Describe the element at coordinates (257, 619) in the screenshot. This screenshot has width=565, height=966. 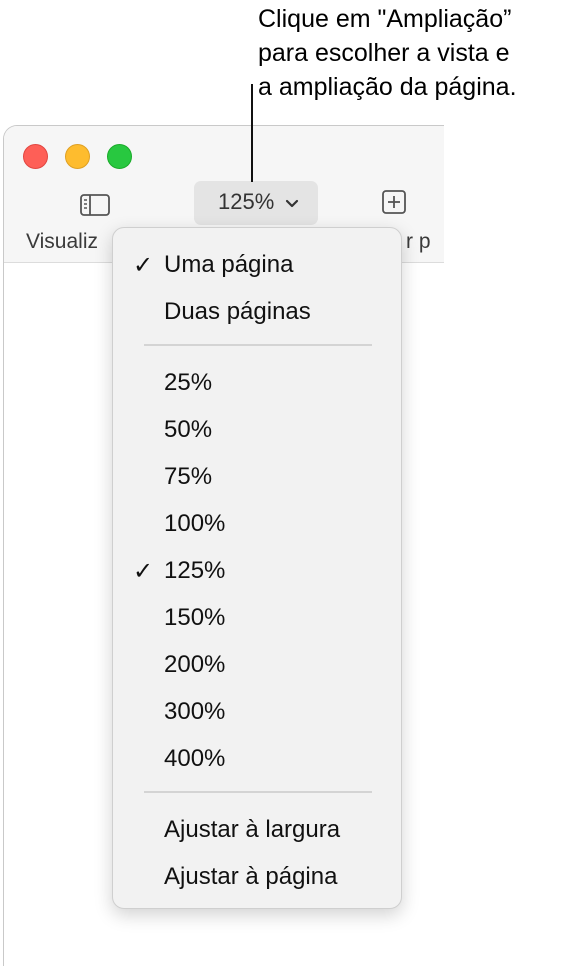
I see `menu-item-zoom-150: 150%` at that location.